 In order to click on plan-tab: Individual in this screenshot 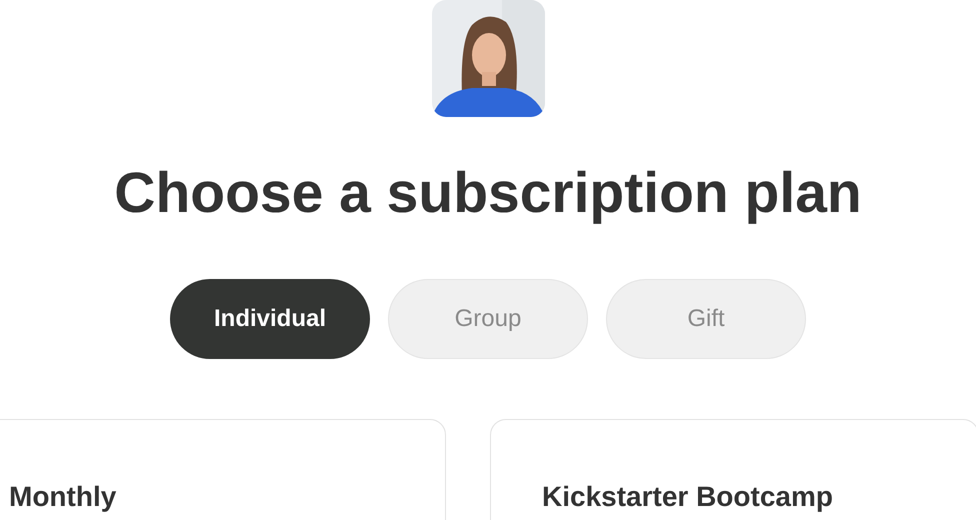, I will do `click(270, 319)`.